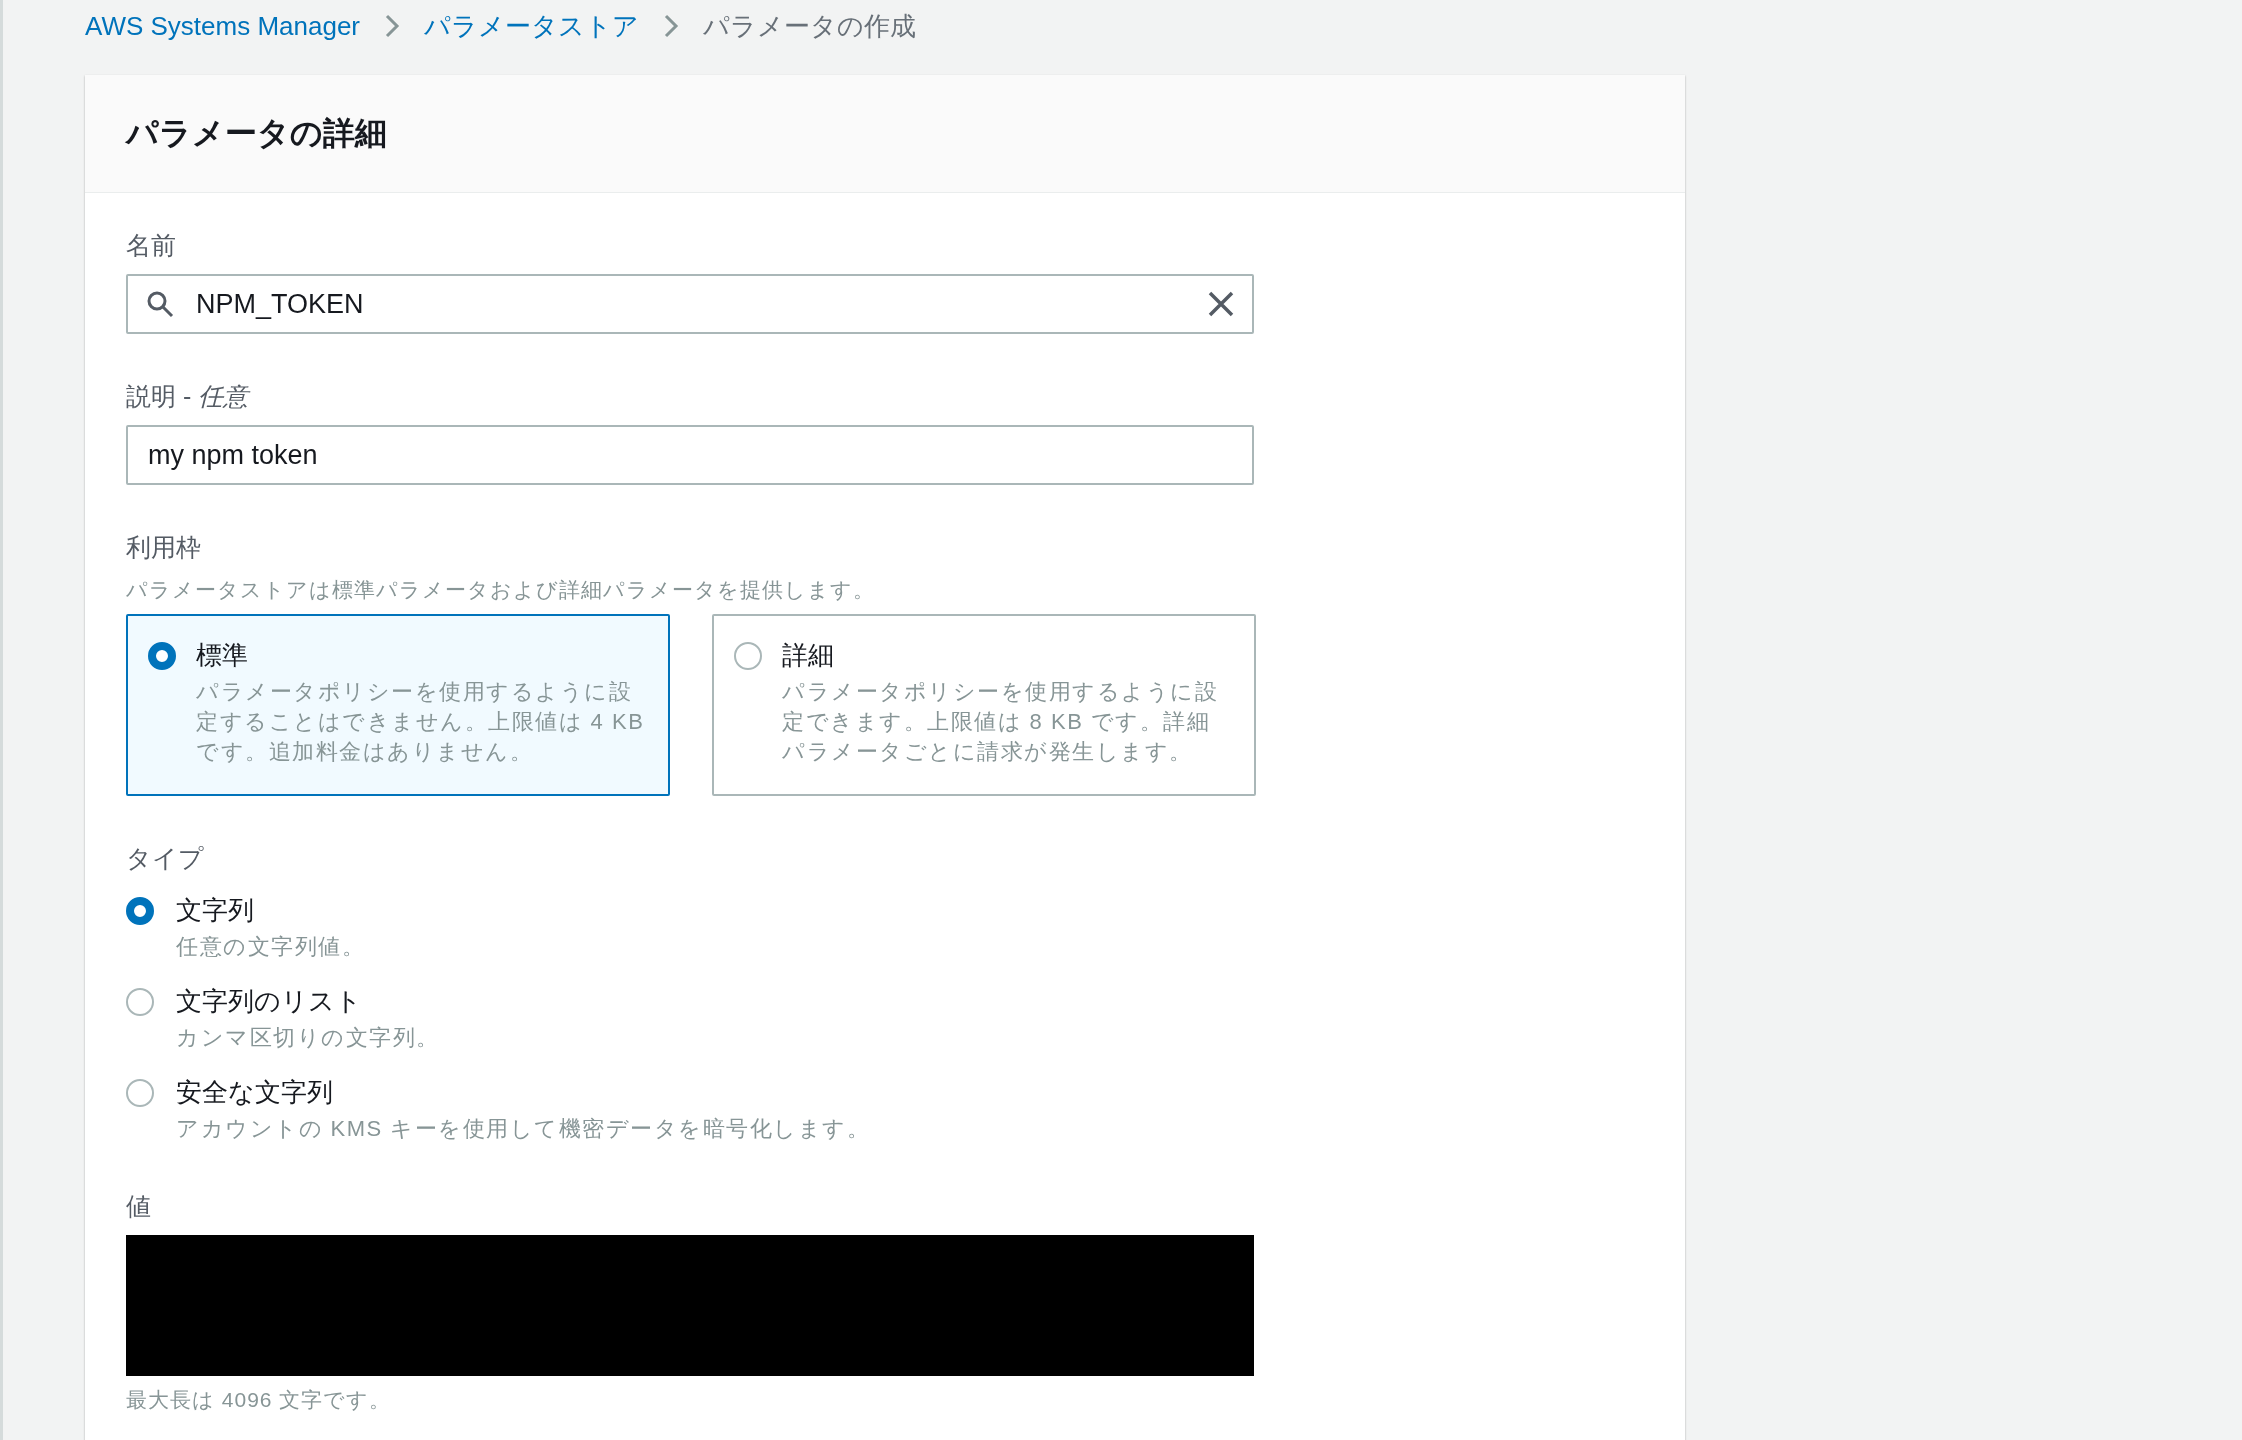 This screenshot has width=2242, height=1440. Describe the element at coordinates (255, 1092) in the screenshot. I see `option-title: 安全な文字列` at that location.